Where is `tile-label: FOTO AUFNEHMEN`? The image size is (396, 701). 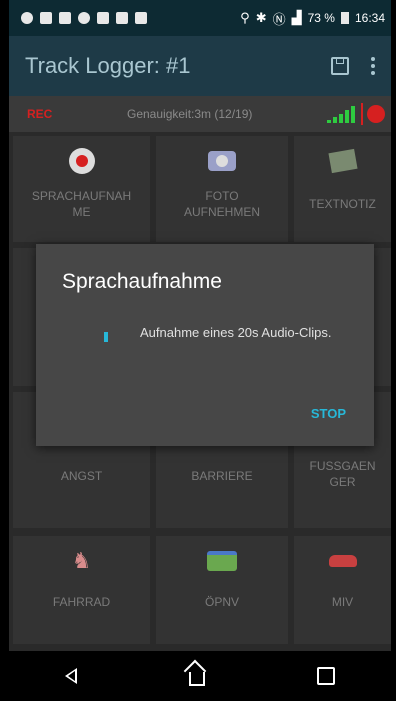
tile-label: FOTO AUFNEHMEN is located at coordinates (221, 204).